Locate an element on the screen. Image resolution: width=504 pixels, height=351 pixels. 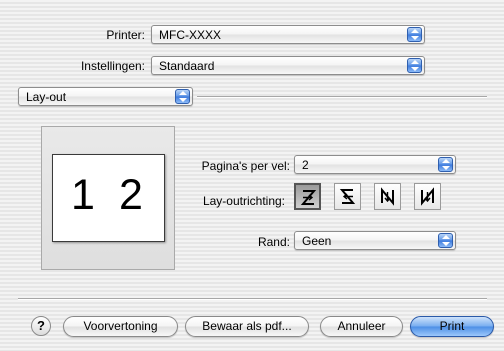
print-button: Print is located at coordinates (452, 326).